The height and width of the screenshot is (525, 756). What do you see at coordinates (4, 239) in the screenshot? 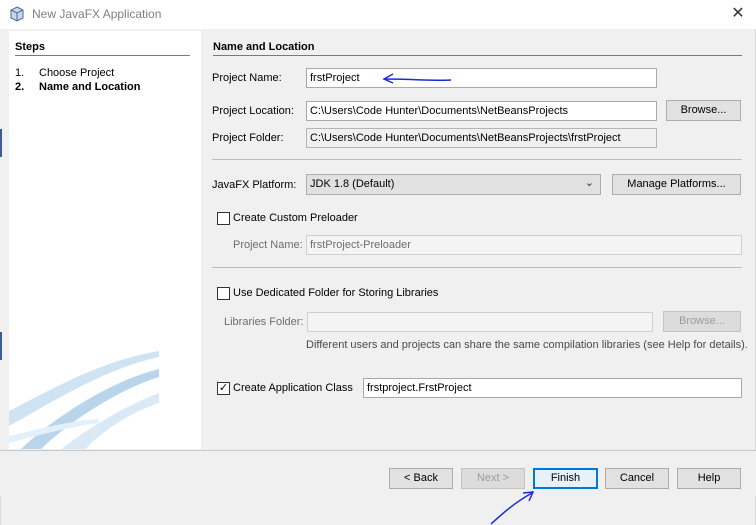
I see `window-edge` at bounding box center [4, 239].